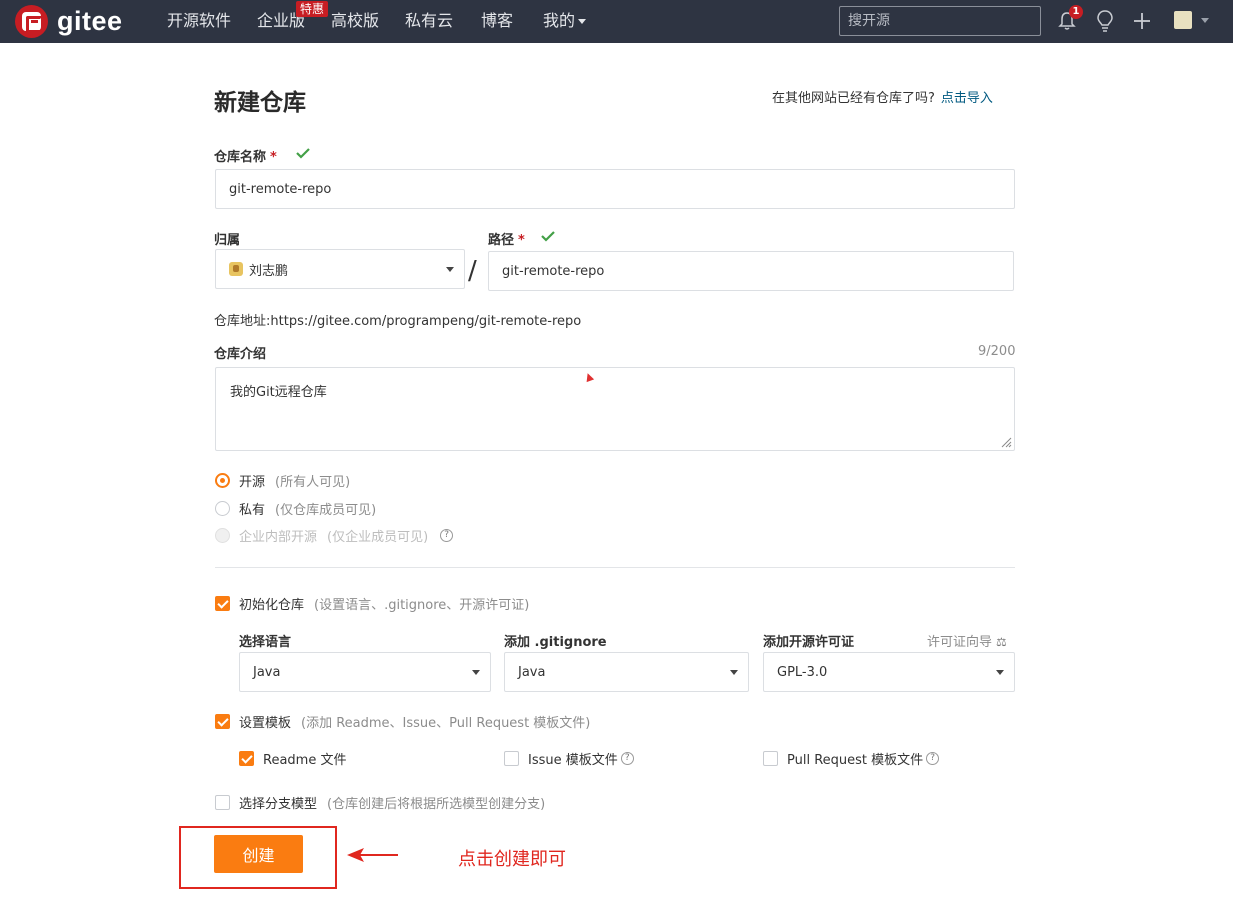 The height and width of the screenshot is (904, 1233). Describe the element at coordinates (446, 723) in the screenshot. I see `template-hint: (添加 Readme、Issue、Pull Request 模板文件)` at that location.